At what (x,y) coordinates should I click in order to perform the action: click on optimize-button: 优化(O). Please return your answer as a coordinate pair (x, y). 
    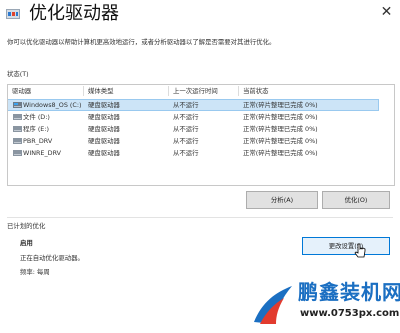
    Looking at the image, I should click on (356, 200).